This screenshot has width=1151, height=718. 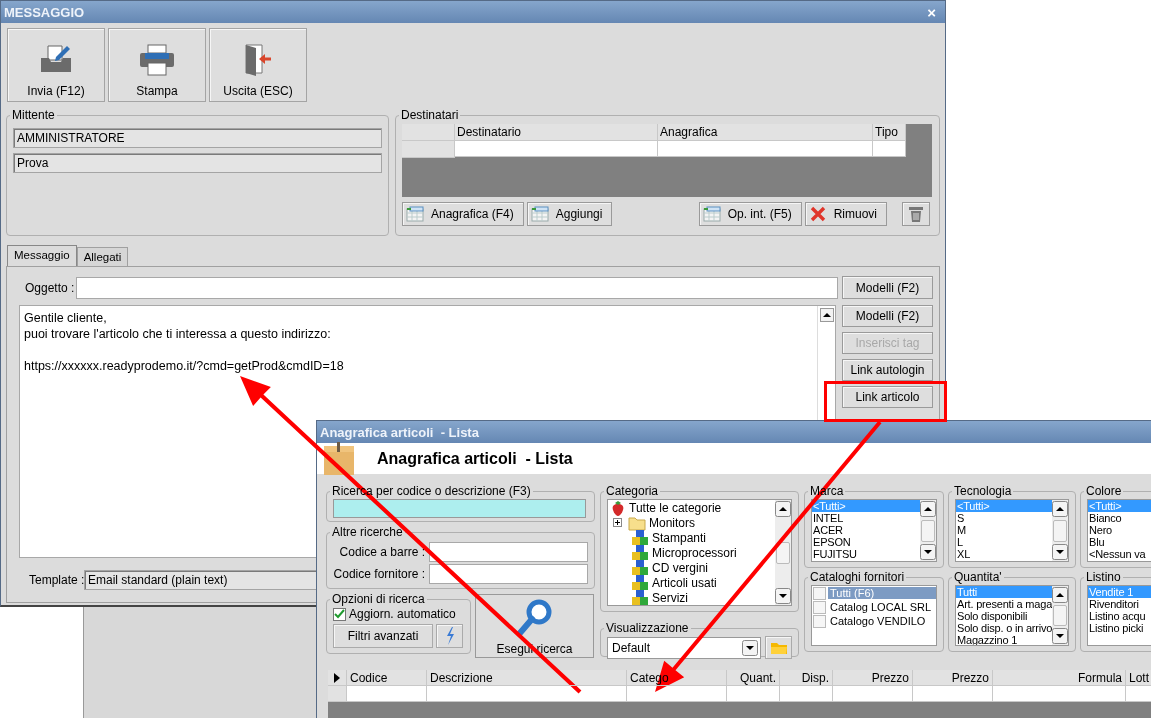 What do you see at coordinates (402, 614) in the screenshot?
I see `checkbox-label: Aggiorn. automatico` at bounding box center [402, 614].